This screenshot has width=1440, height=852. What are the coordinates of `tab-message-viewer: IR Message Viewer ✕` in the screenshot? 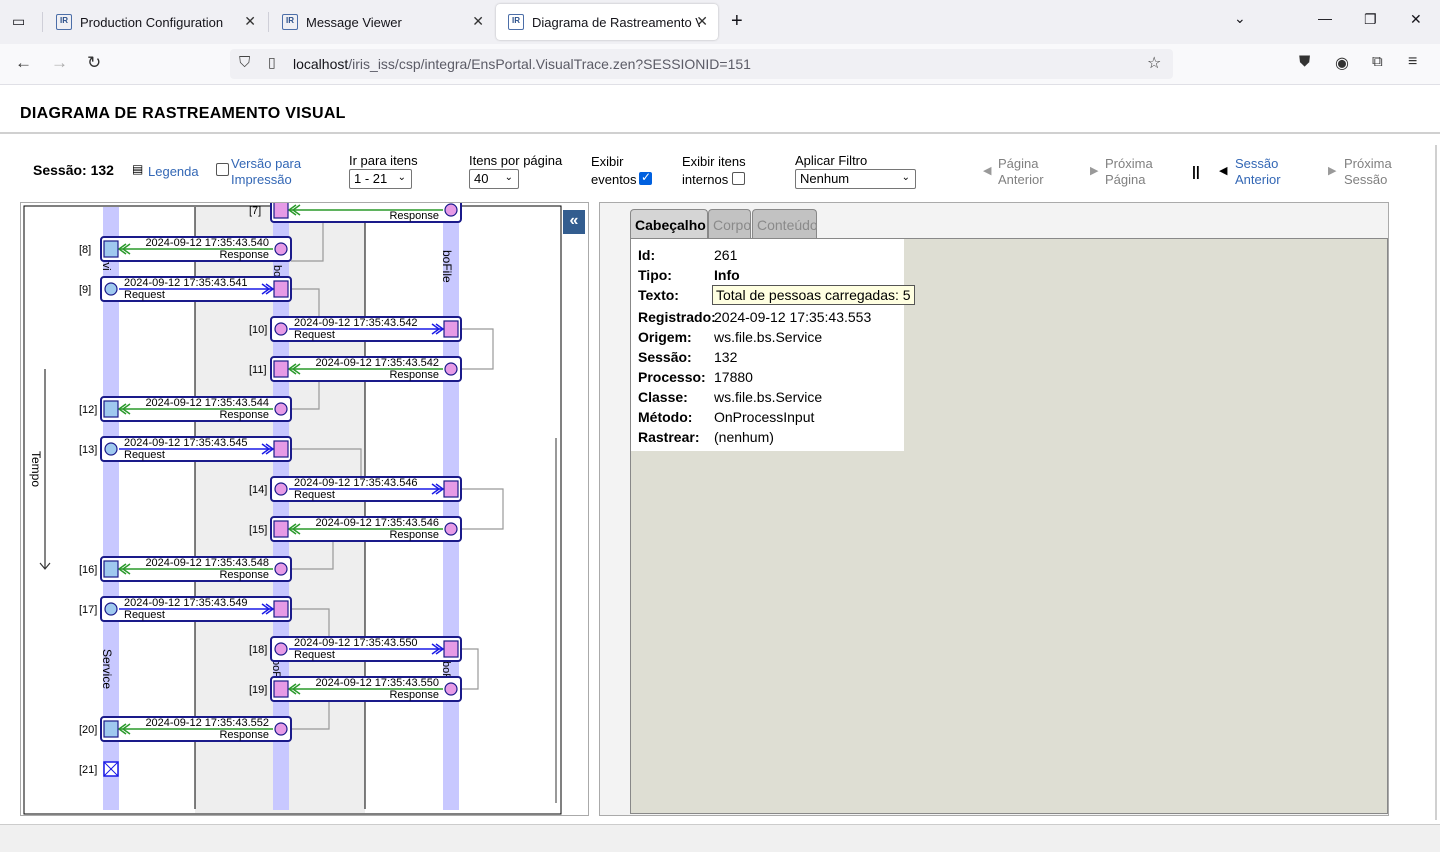 It's located at (382, 22).